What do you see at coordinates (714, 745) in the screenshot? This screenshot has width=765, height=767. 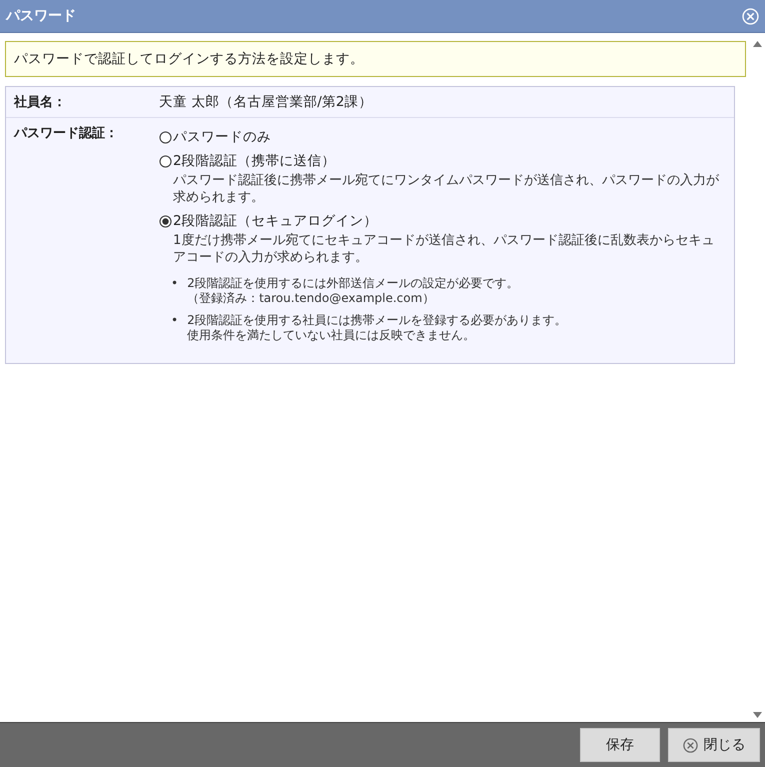 I see `close-button: 閉じる` at bounding box center [714, 745].